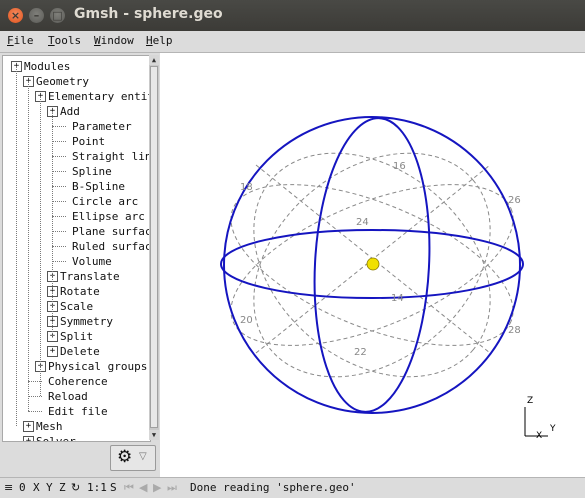 This screenshot has width=585, height=498. I want to click on tree-item-label: Solver, so click(56, 438).